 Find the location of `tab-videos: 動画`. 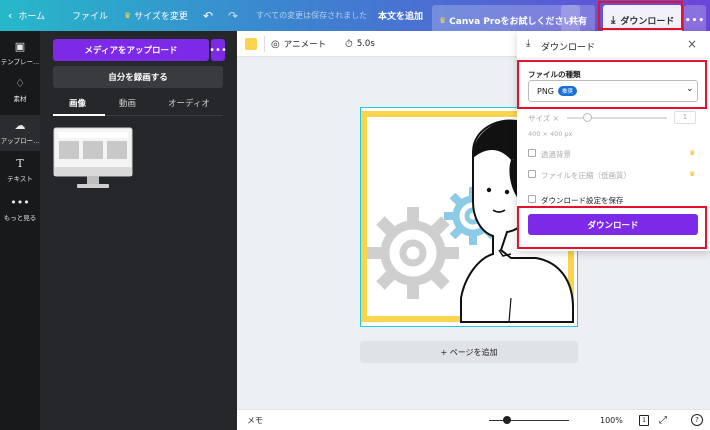

tab-videos: 動画 is located at coordinates (127, 103).